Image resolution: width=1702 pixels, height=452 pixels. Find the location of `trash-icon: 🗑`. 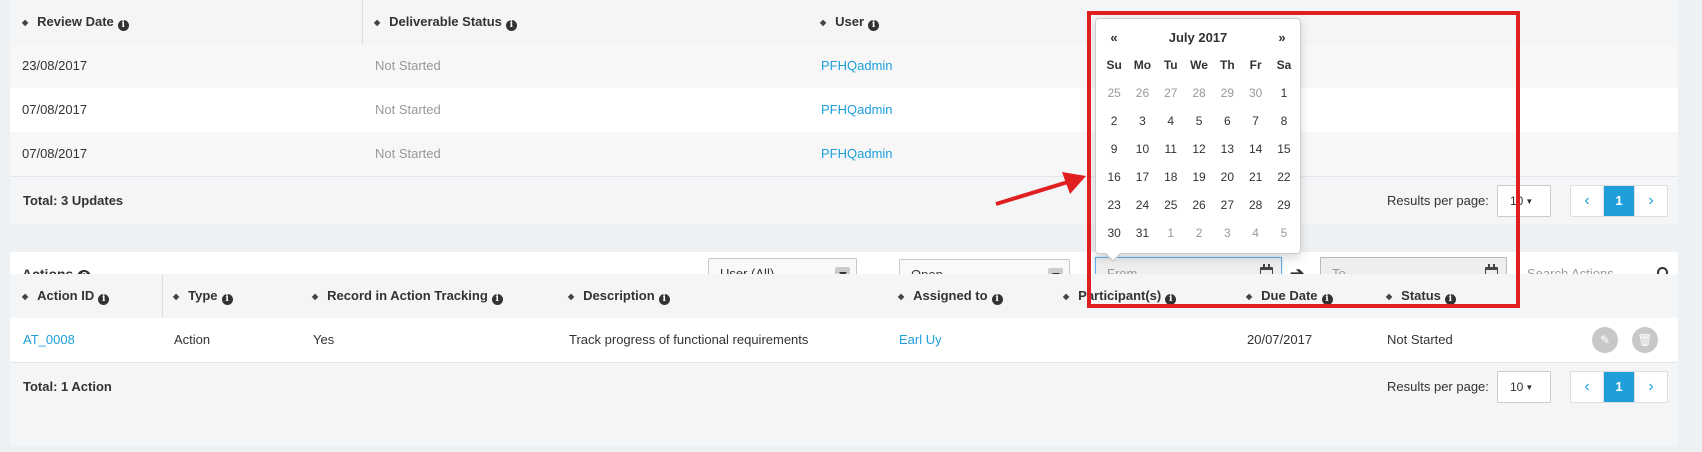

trash-icon: 🗑 is located at coordinates (1645, 340).